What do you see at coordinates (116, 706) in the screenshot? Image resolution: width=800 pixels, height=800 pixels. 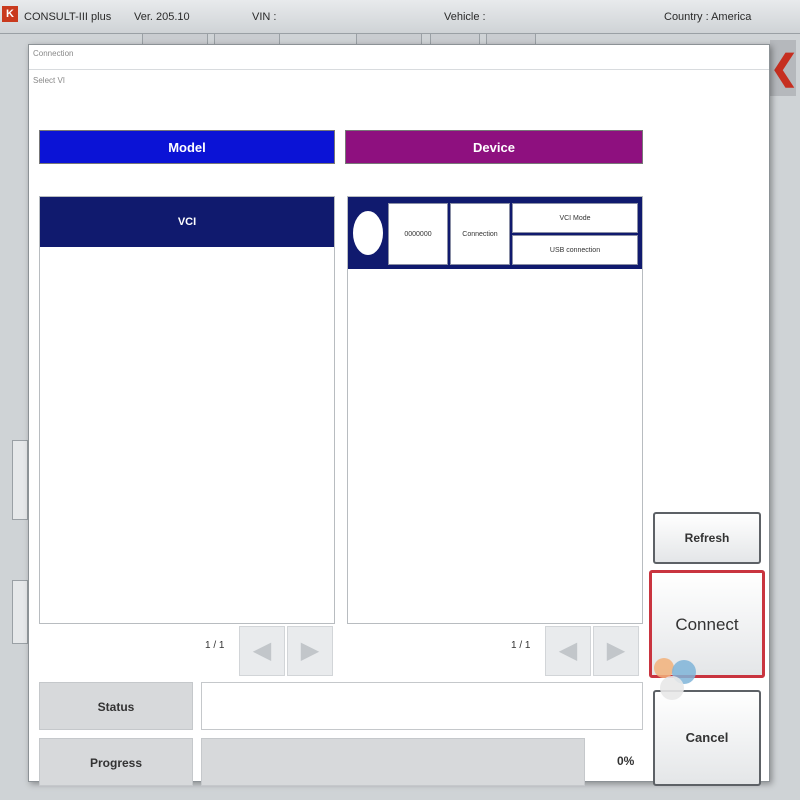 I see `status-label: Status` at bounding box center [116, 706].